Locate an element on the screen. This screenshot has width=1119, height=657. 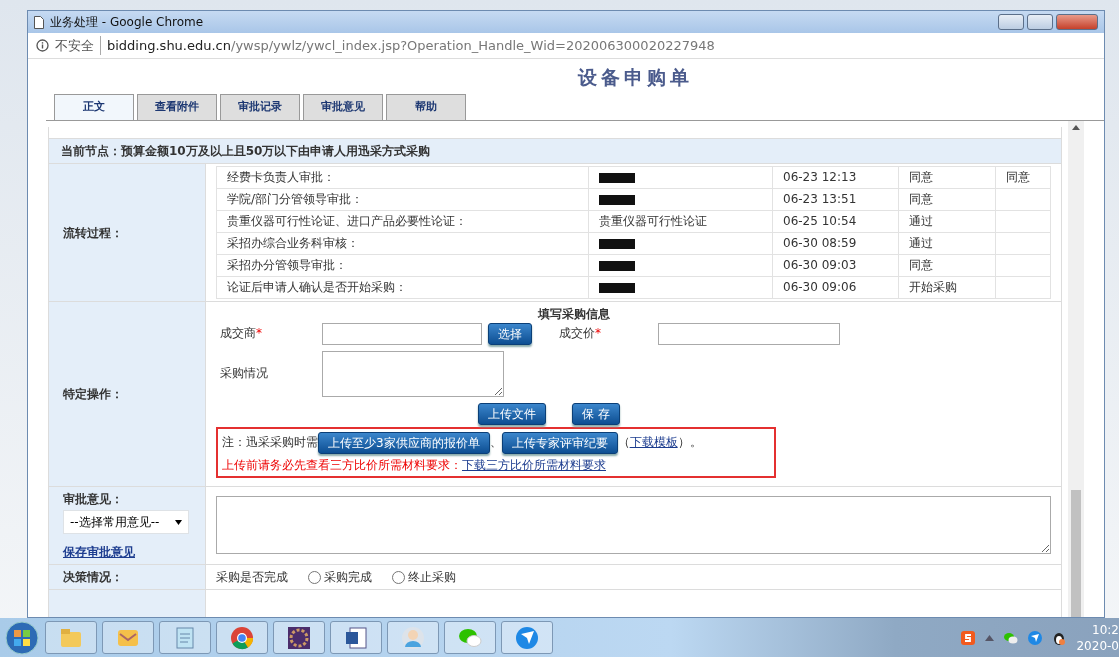
row-label: 审批意见： is located at coordinates (93, 498).